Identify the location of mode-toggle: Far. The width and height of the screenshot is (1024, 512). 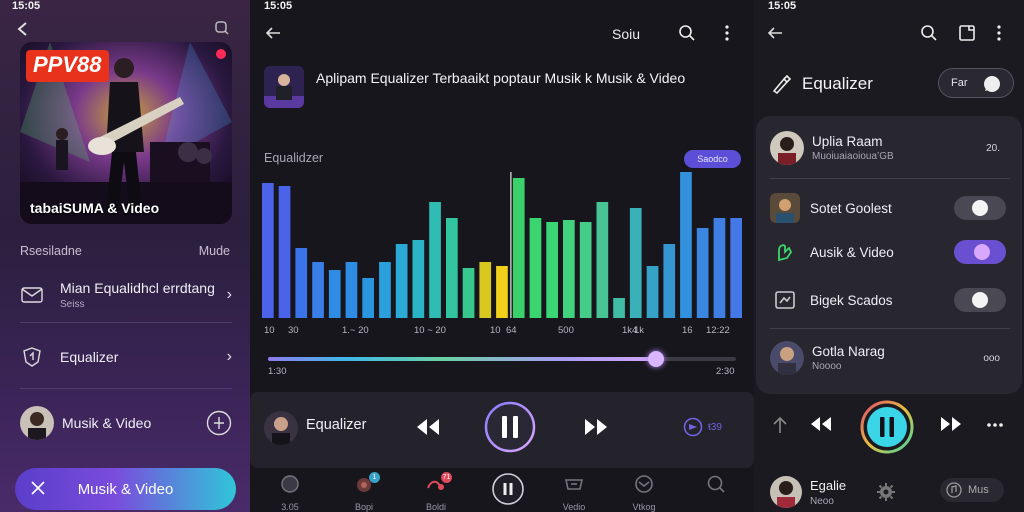
(976, 83).